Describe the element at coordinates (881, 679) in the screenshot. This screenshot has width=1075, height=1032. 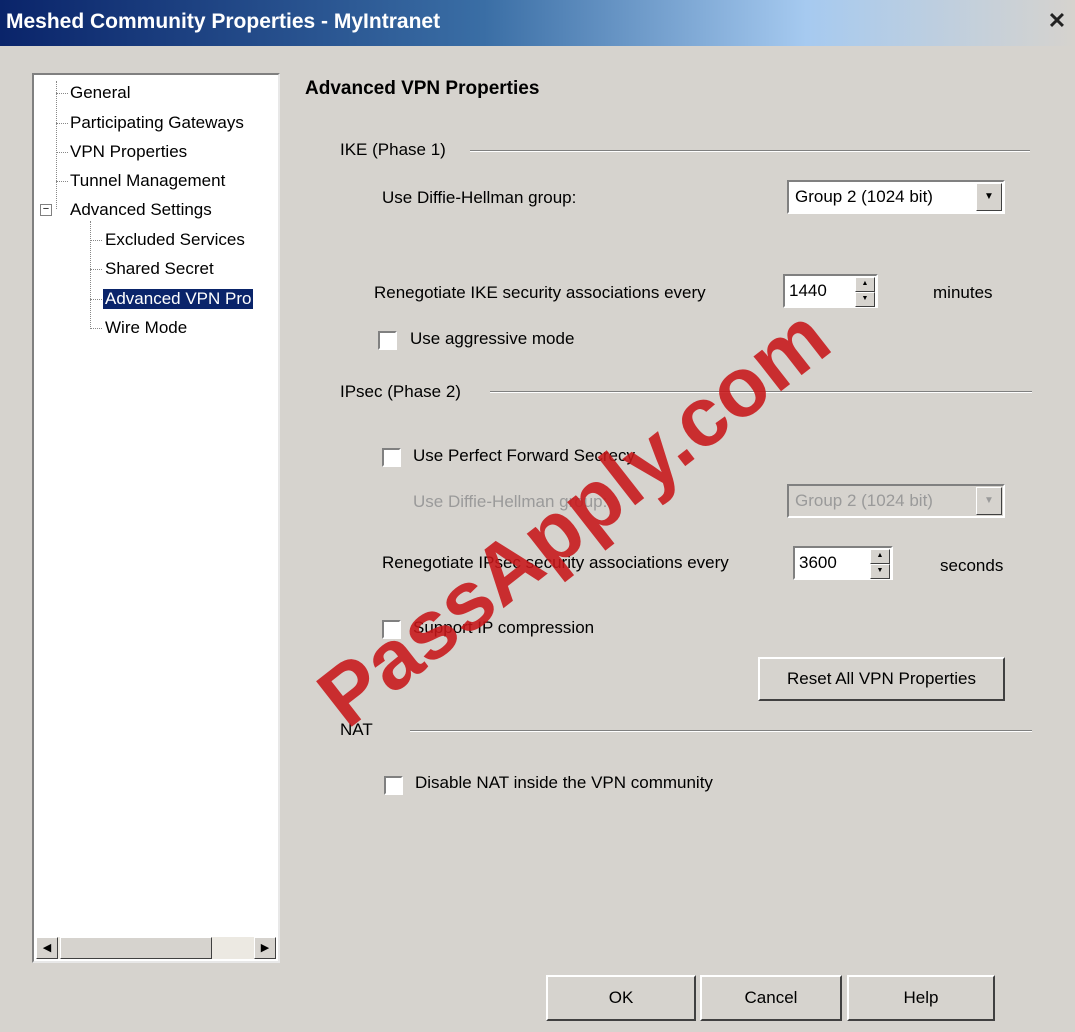
I see `reset-vpn-properties-button: Reset All VPN Properties` at that location.